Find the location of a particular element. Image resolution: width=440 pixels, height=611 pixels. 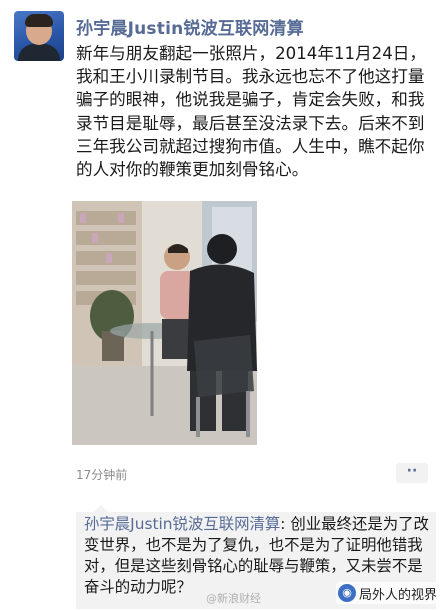

comment-arrow is located at coordinates (101, 508).